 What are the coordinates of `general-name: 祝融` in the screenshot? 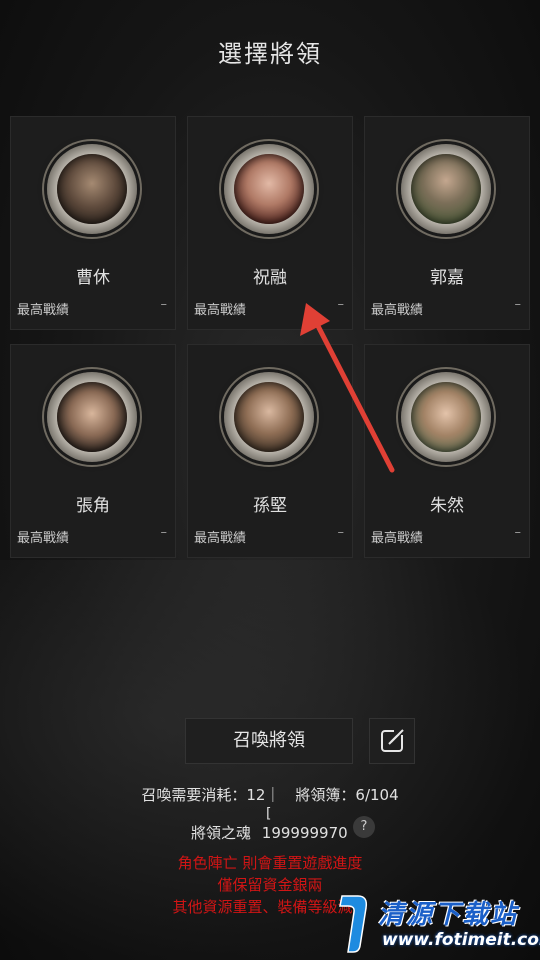 It's located at (270, 278).